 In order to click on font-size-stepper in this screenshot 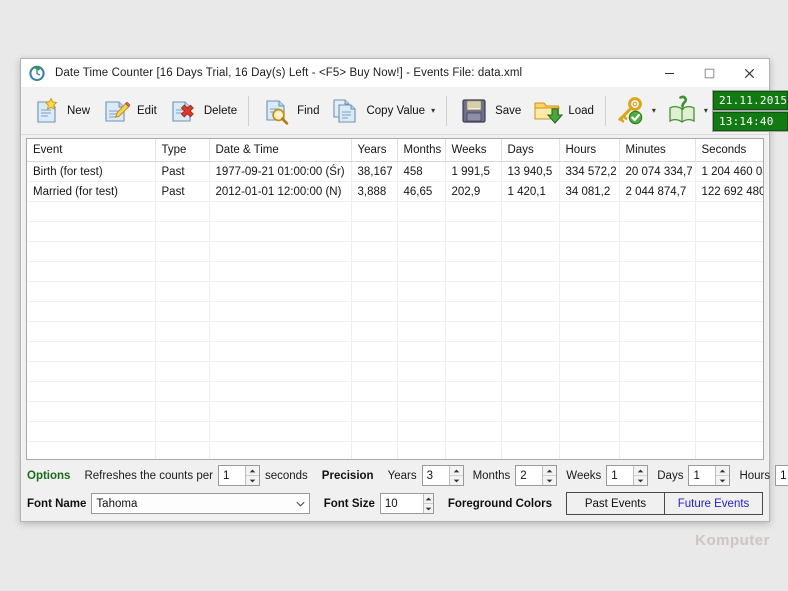, I will do `click(406, 503)`.